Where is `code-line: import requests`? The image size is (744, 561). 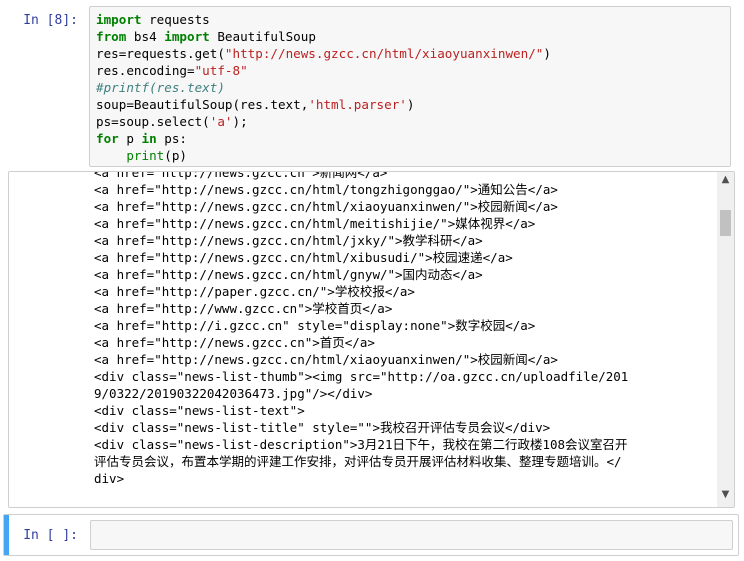 code-line: import requests is located at coordinates (410, 19).